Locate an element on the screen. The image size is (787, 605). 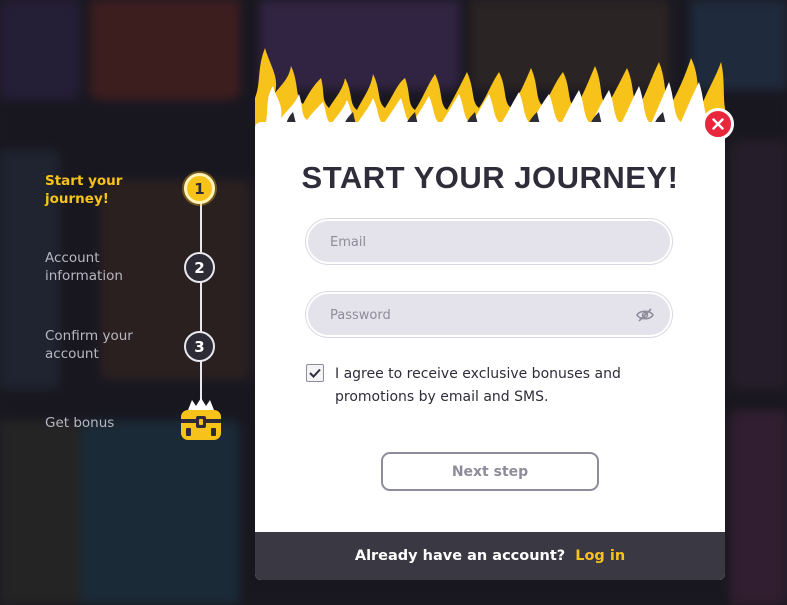
step-1-label-line2: journey! is located at coordinates (77, 199).